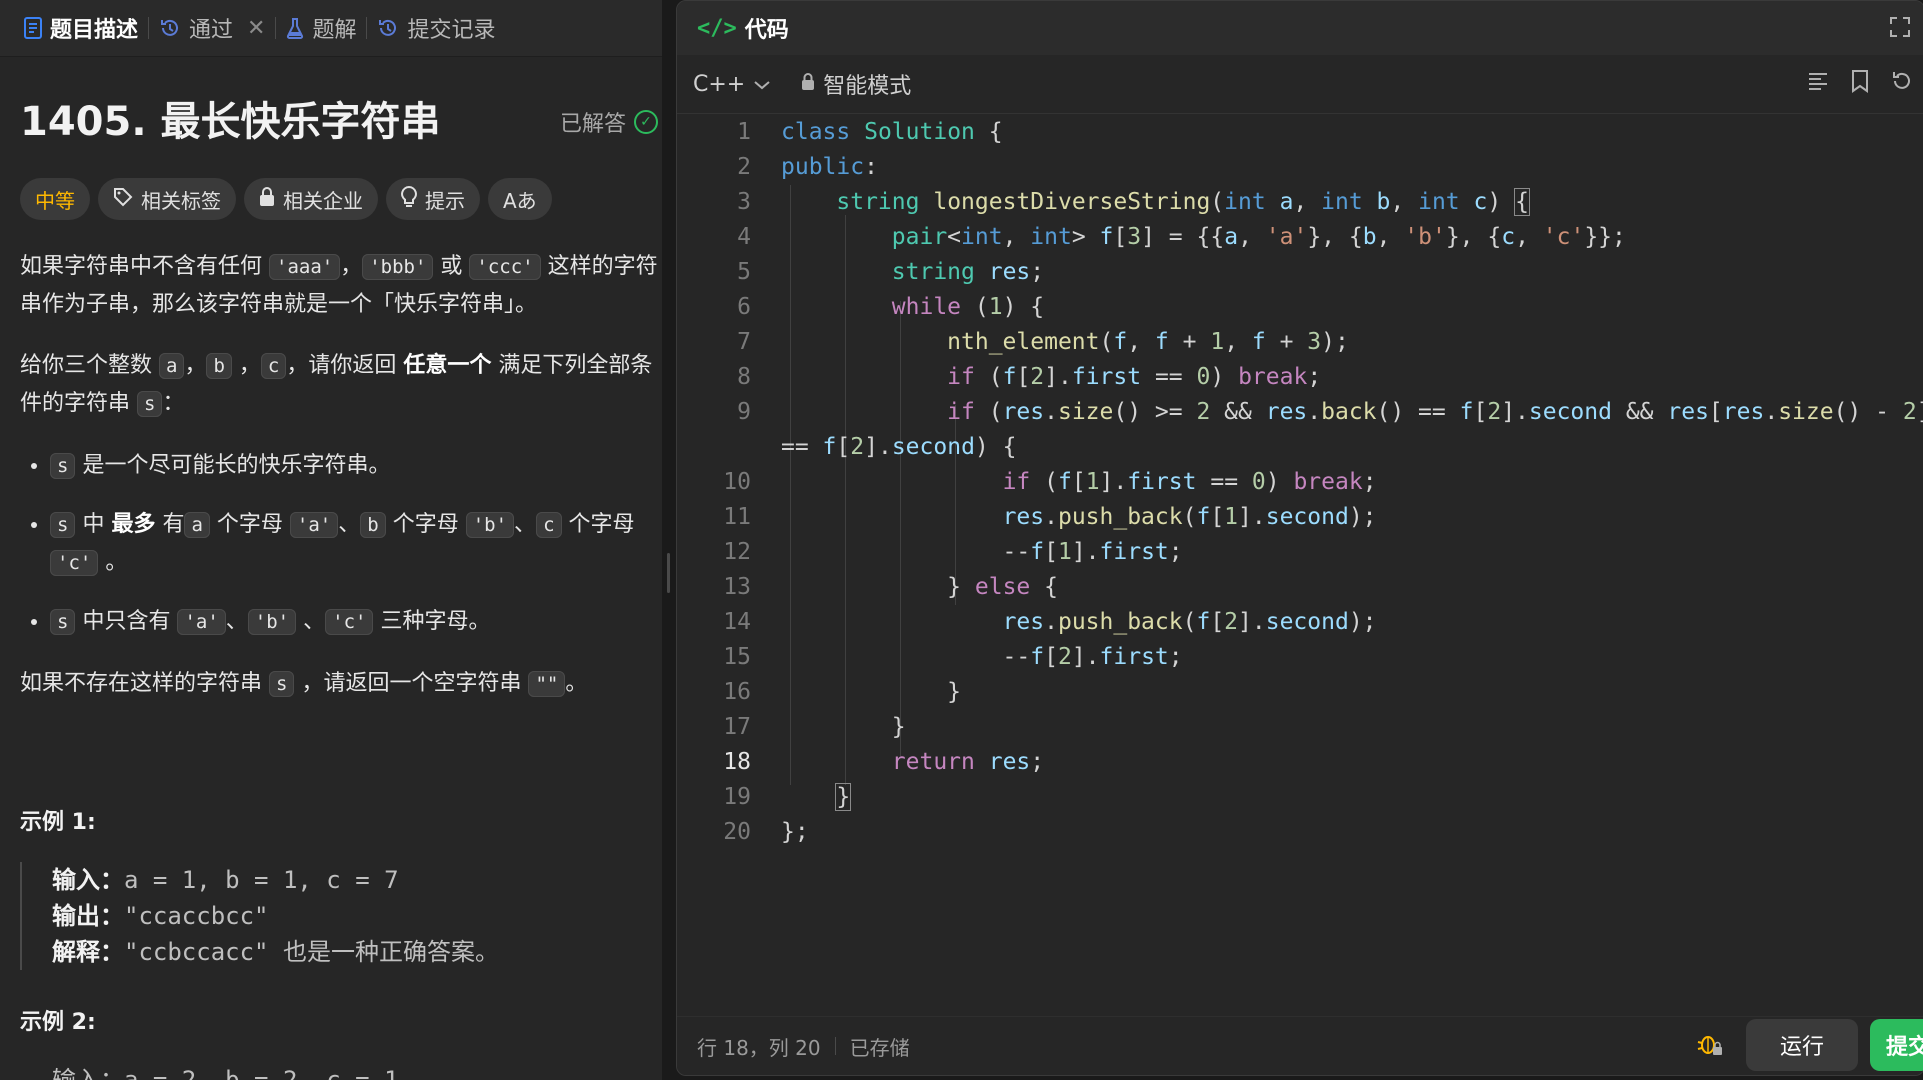  Describe the element at coordinates (144, 266) in the screenshot. I see `text: 如果字符串中不含有任何` at that location.